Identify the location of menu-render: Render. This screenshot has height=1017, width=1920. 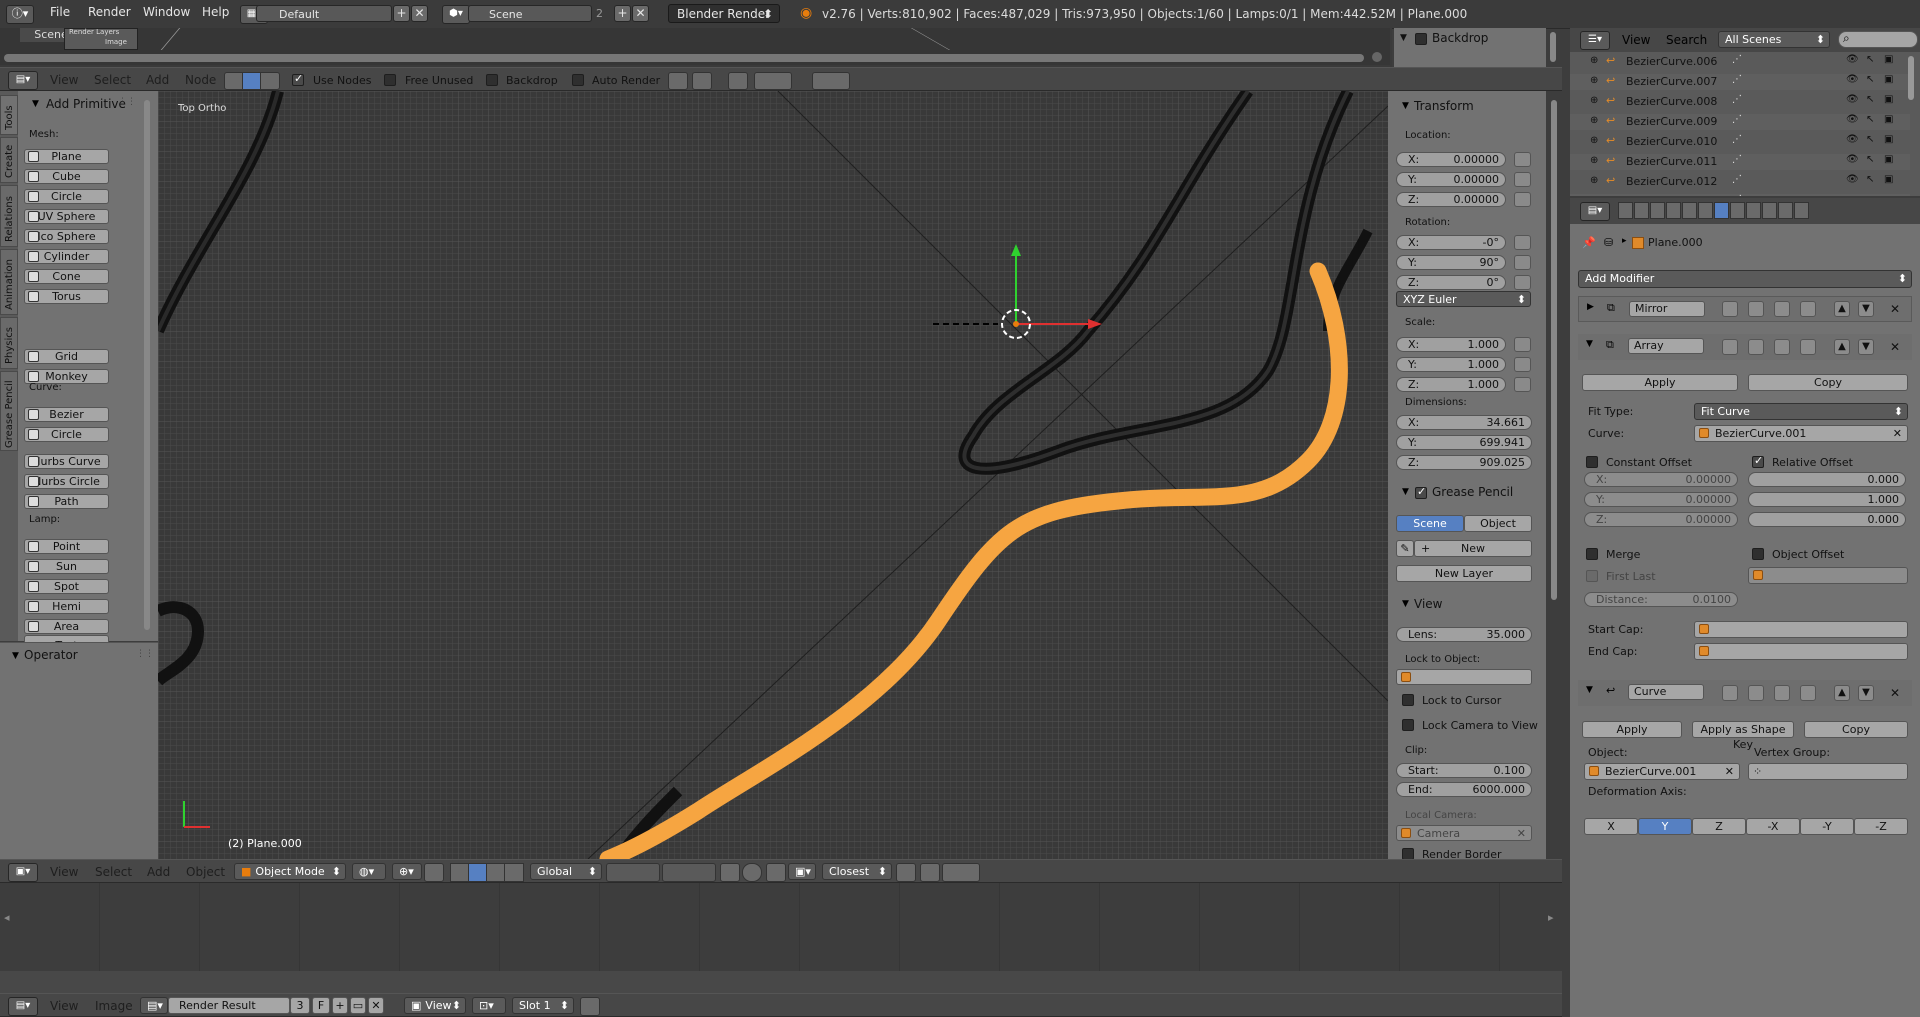
(109, 12).